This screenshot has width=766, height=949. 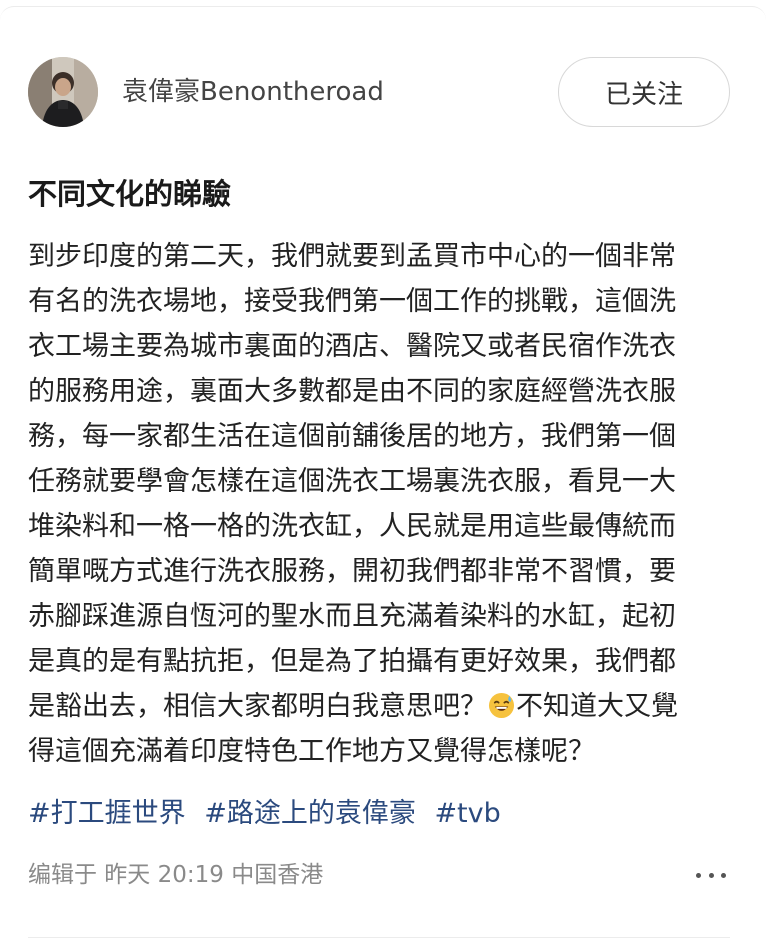 I want to click on body-line: 堆染料和一格一格的洗衣缸，人民就是用這些最傳統而, so click(x=352, y=526).